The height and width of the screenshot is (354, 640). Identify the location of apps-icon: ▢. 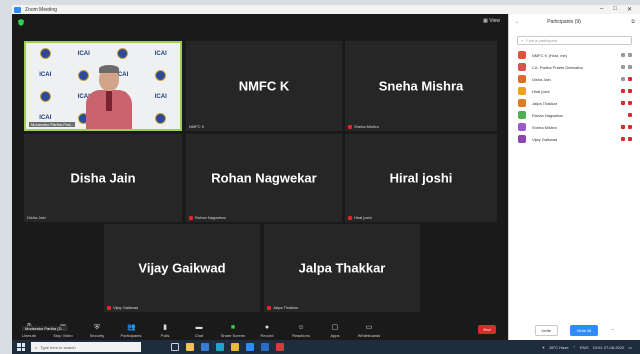
(335, 327).